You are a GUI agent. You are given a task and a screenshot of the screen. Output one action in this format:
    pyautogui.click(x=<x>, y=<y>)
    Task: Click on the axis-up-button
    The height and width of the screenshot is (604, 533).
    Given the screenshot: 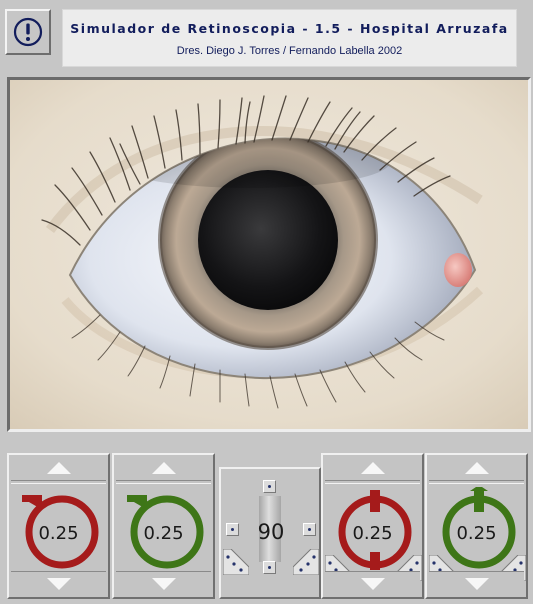 What is the action you would take?
    pyautogui.click(x=269, y=486)
    